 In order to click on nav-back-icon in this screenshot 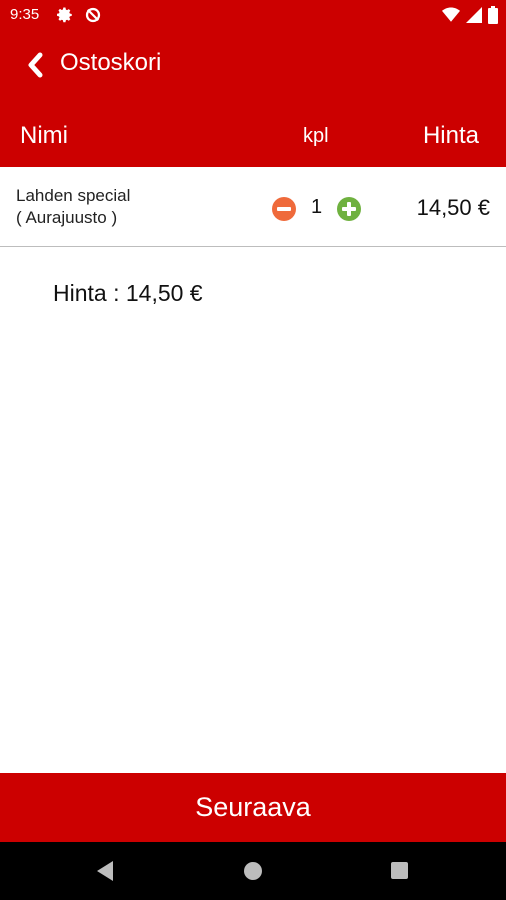, I will do `click(105, 871)`.